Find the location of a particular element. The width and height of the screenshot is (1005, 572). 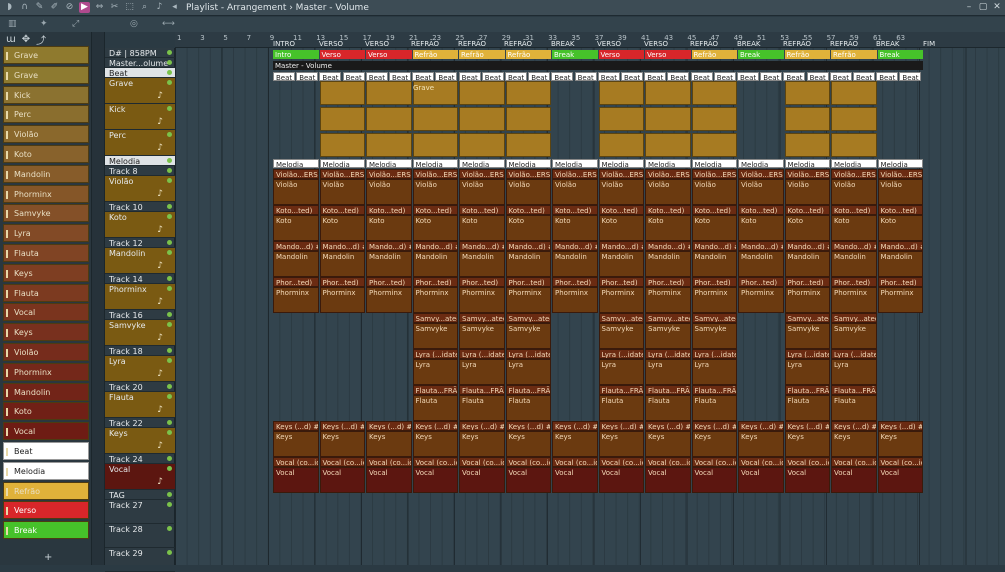

track-header: Track 8 is located at coordinates (140, 171).